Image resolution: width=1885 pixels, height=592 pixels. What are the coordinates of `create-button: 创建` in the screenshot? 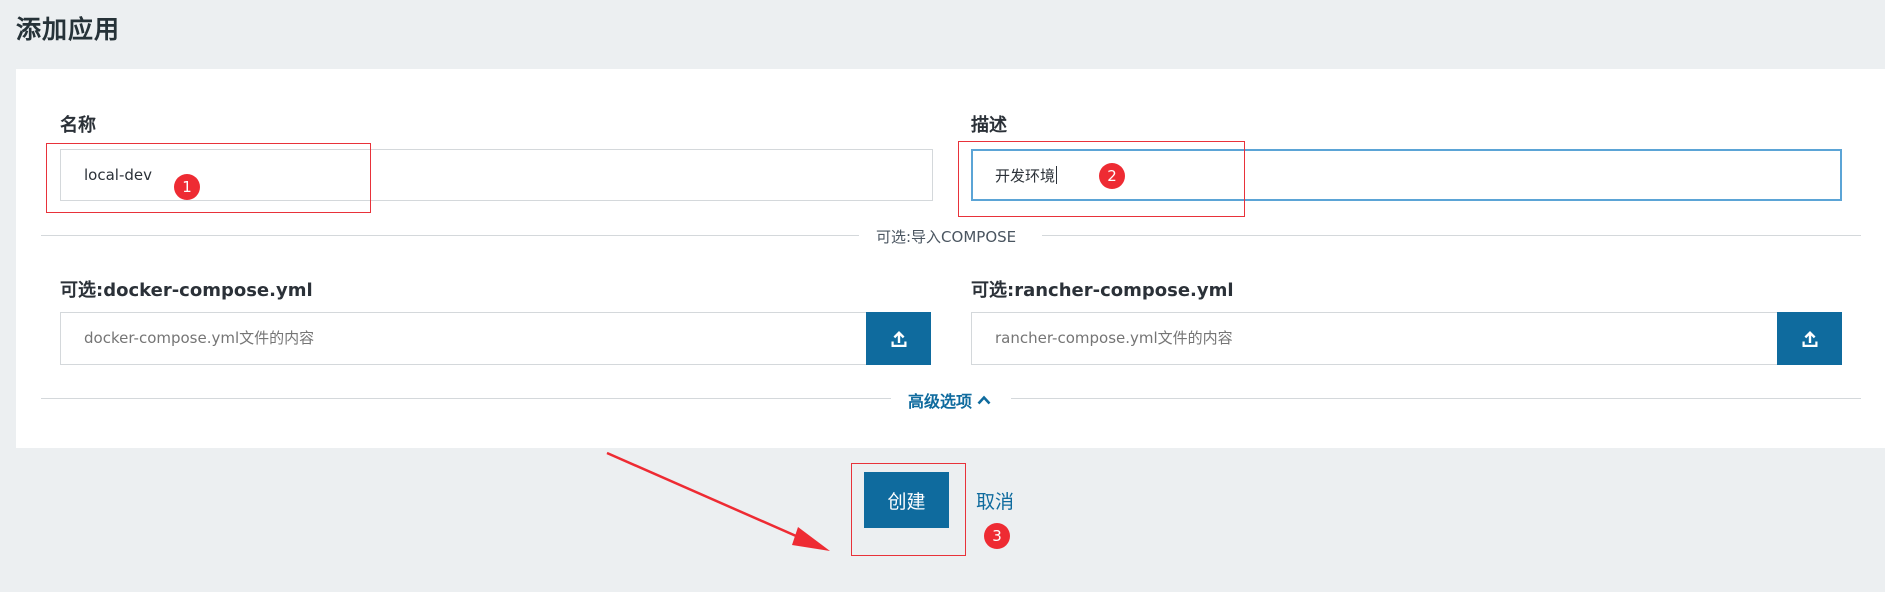 It's located at (906, 500).